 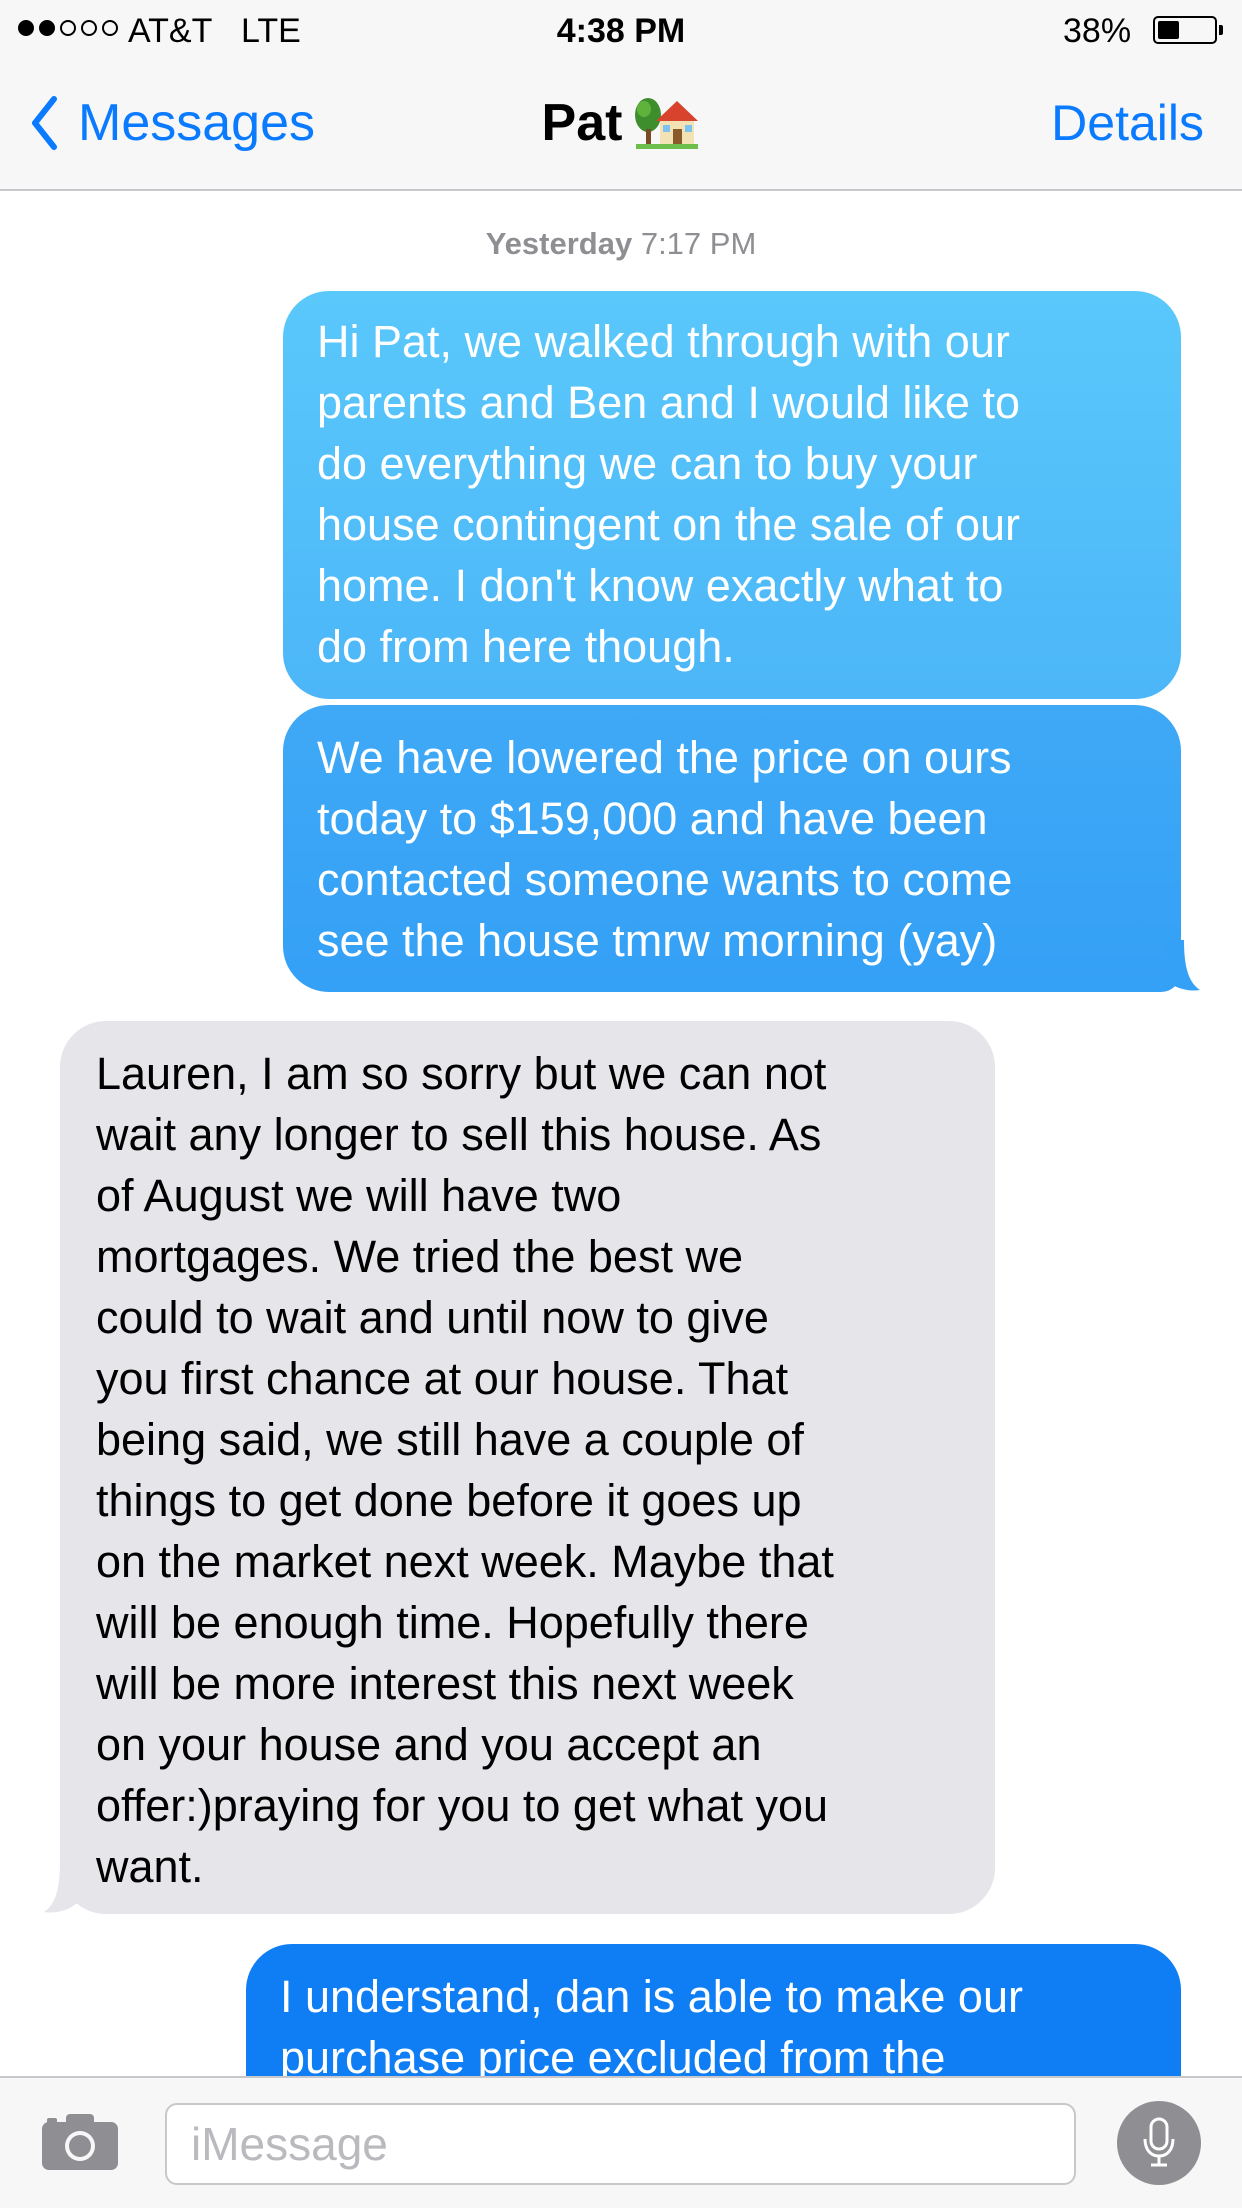 I want to click on camera-button, so click(x=80, y=2143).